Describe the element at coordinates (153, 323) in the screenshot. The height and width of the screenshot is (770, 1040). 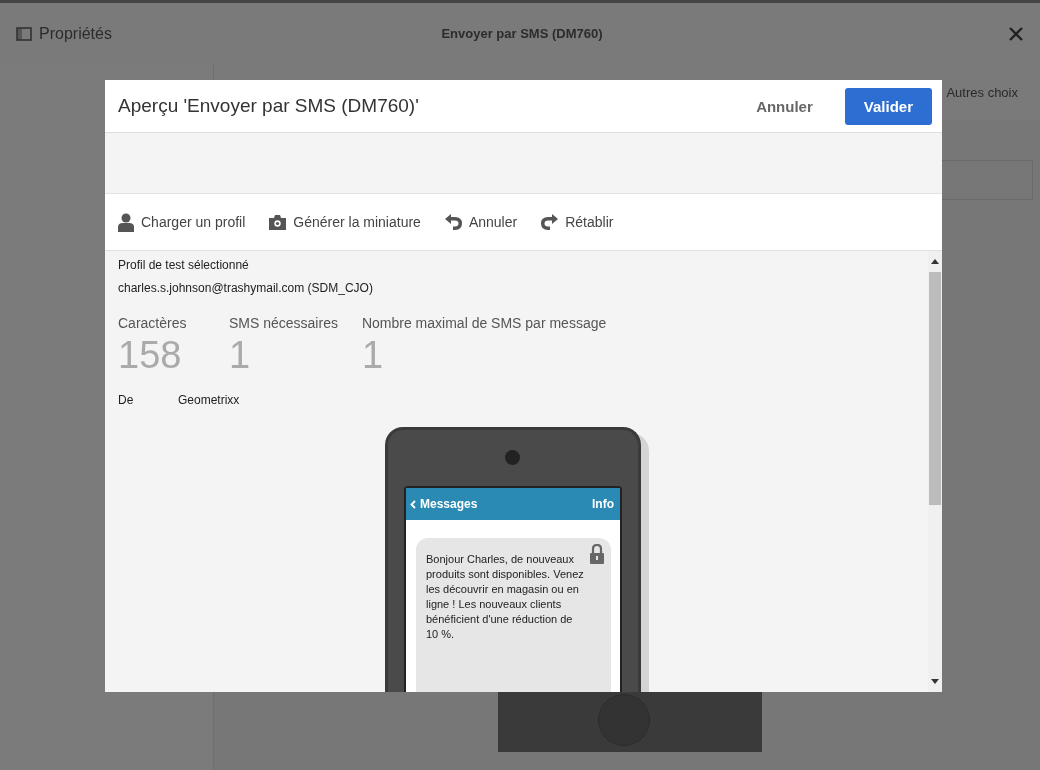
I see `stat-label: Caractères` at that location.